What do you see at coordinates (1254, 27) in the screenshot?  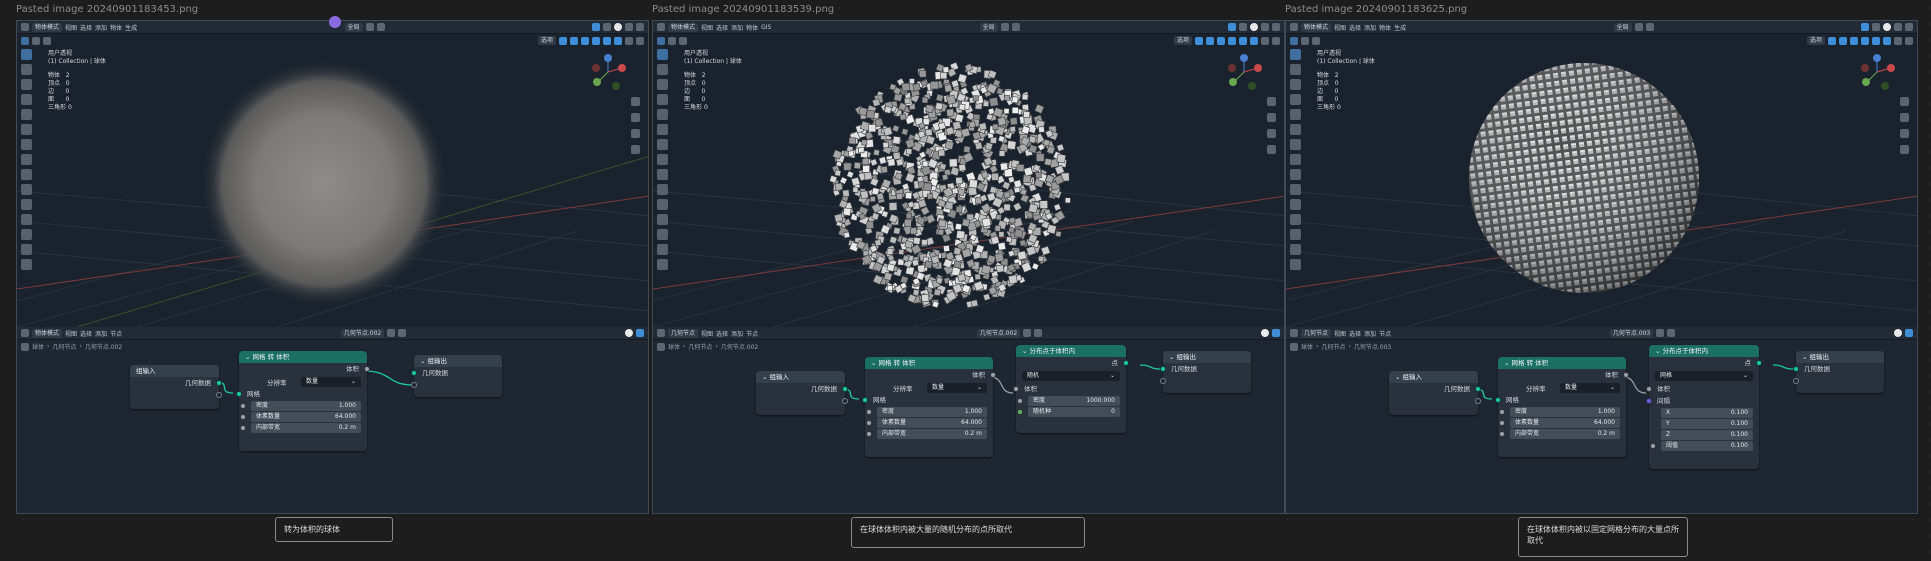 I see `shading-solid-icon` at bounding box center [1254, 27].